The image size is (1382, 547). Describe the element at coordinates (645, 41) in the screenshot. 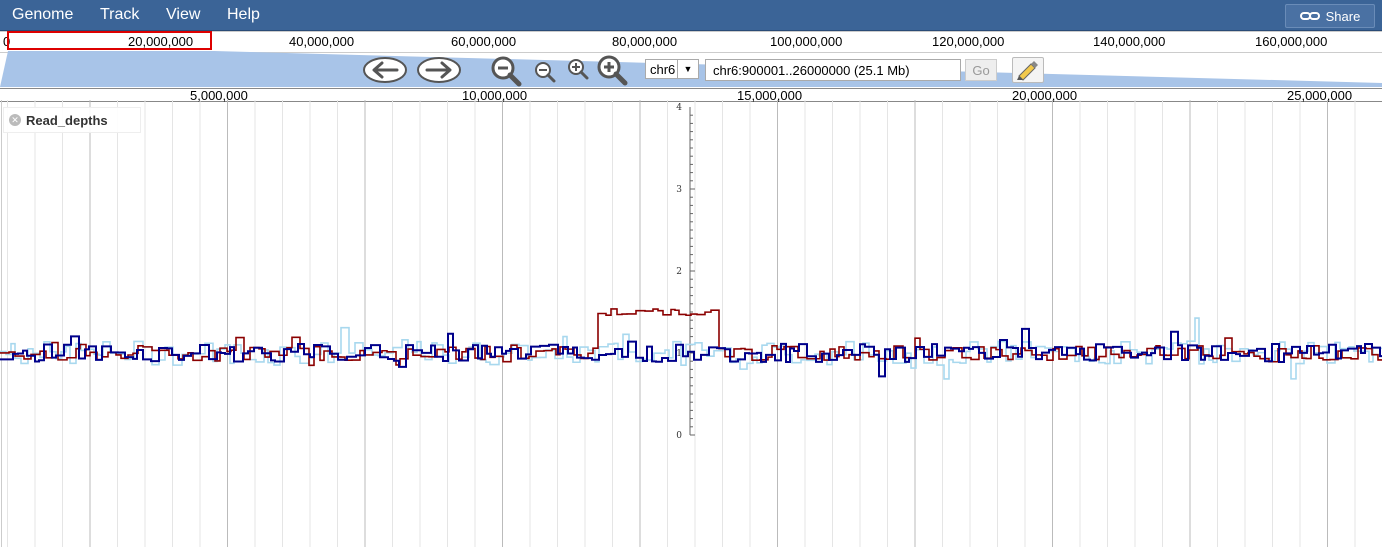

I see `overview-tick: 80,000,000` at that location.